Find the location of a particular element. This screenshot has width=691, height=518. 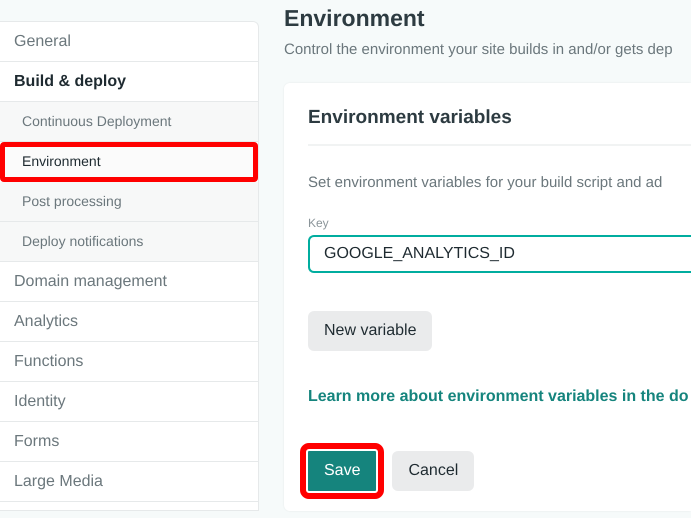

page-title: Environment is located at coordinates (355, 19).